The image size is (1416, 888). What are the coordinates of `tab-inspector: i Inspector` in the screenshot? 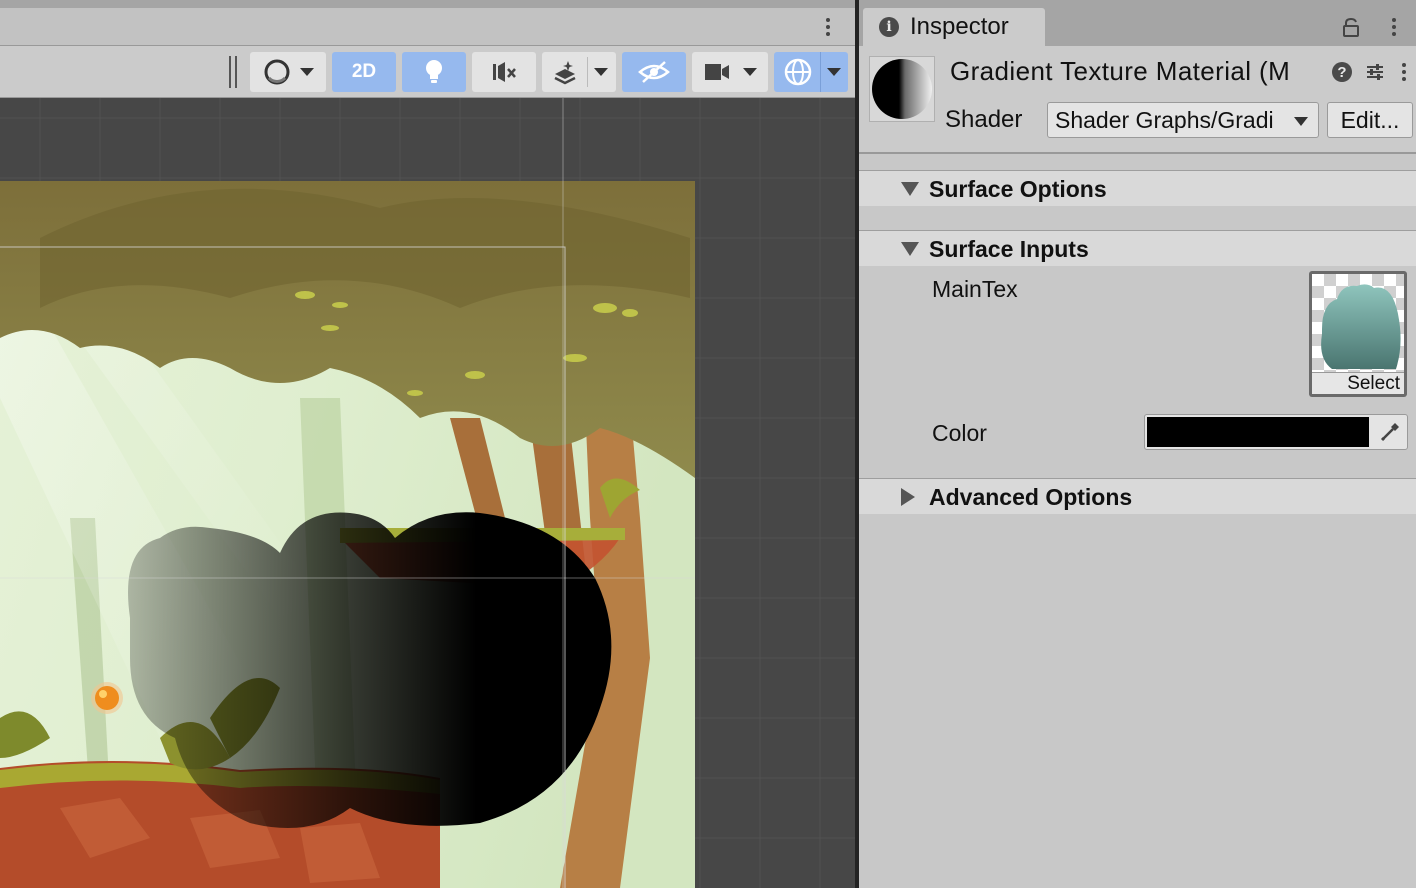 It's located at (954, 27).